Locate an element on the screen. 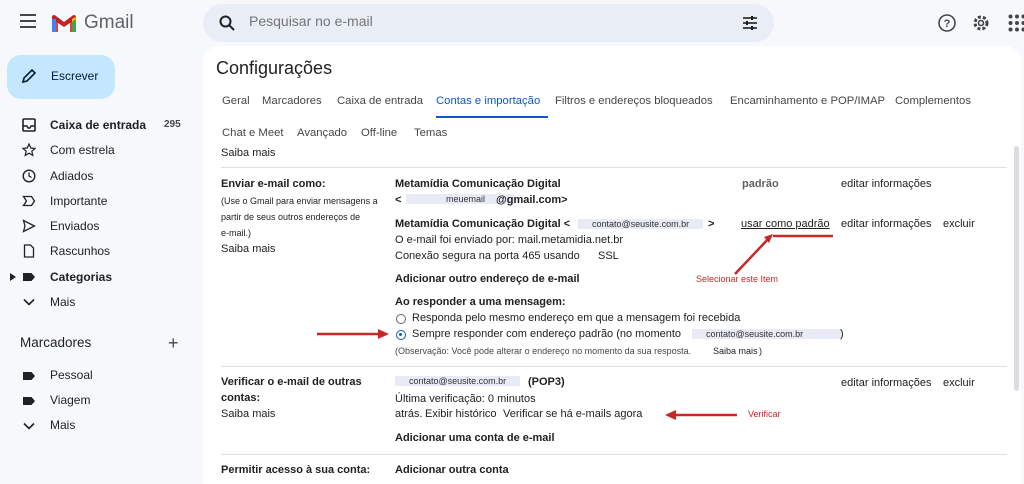 The width and height of the screenshot is (1024, 484). account2-gt: > is located at coordinates (711, 224).